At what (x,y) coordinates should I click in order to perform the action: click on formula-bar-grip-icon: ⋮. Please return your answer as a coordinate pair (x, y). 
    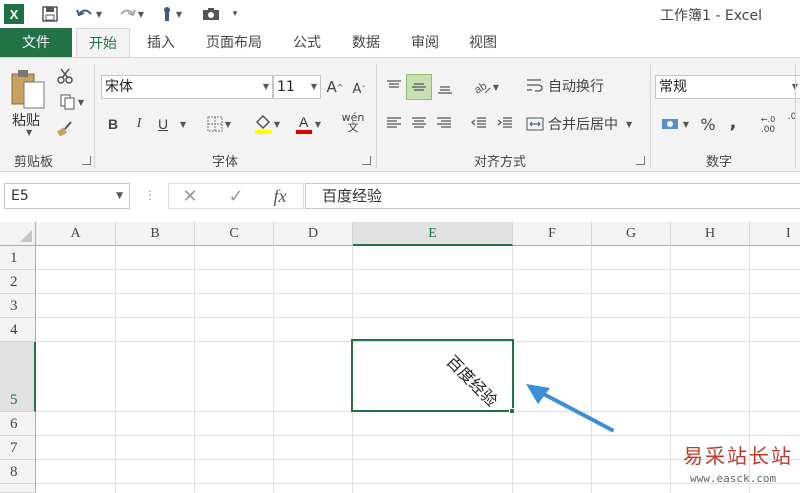
    Looking at the image, I should click on (150, 195).